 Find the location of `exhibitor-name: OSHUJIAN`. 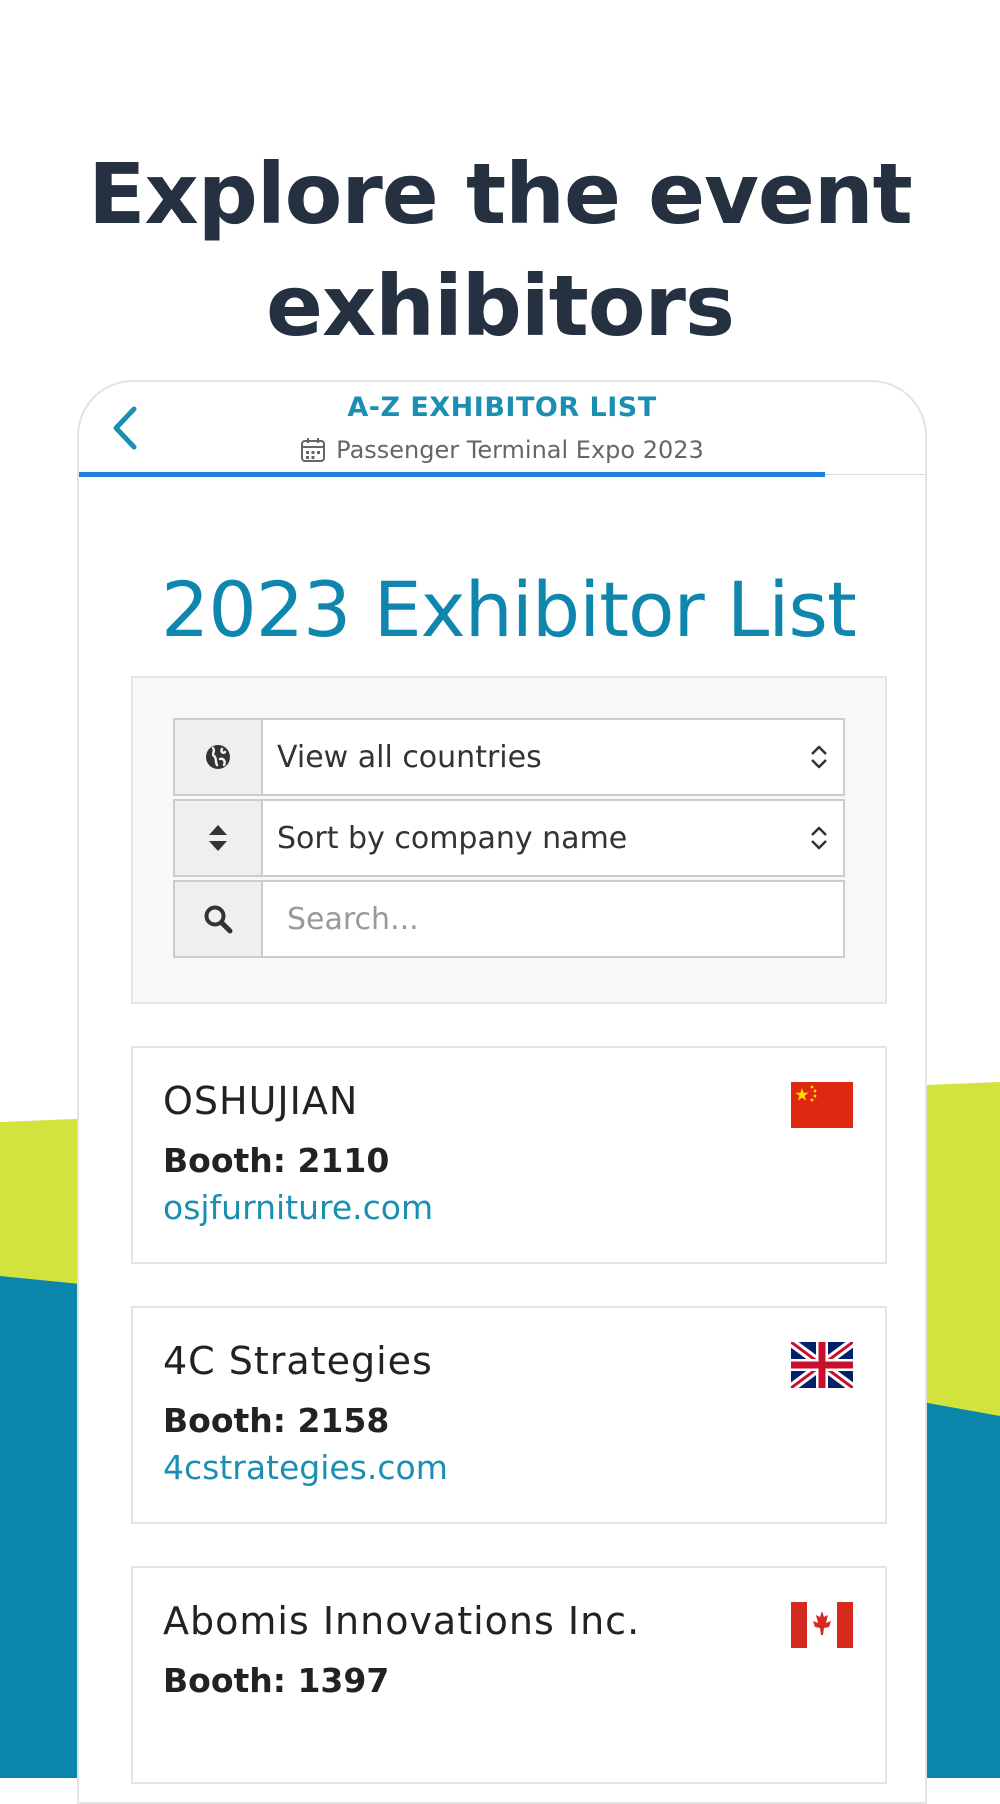

exhibitor-name: OSHUJIAN is located at coordinates (261, 1101).